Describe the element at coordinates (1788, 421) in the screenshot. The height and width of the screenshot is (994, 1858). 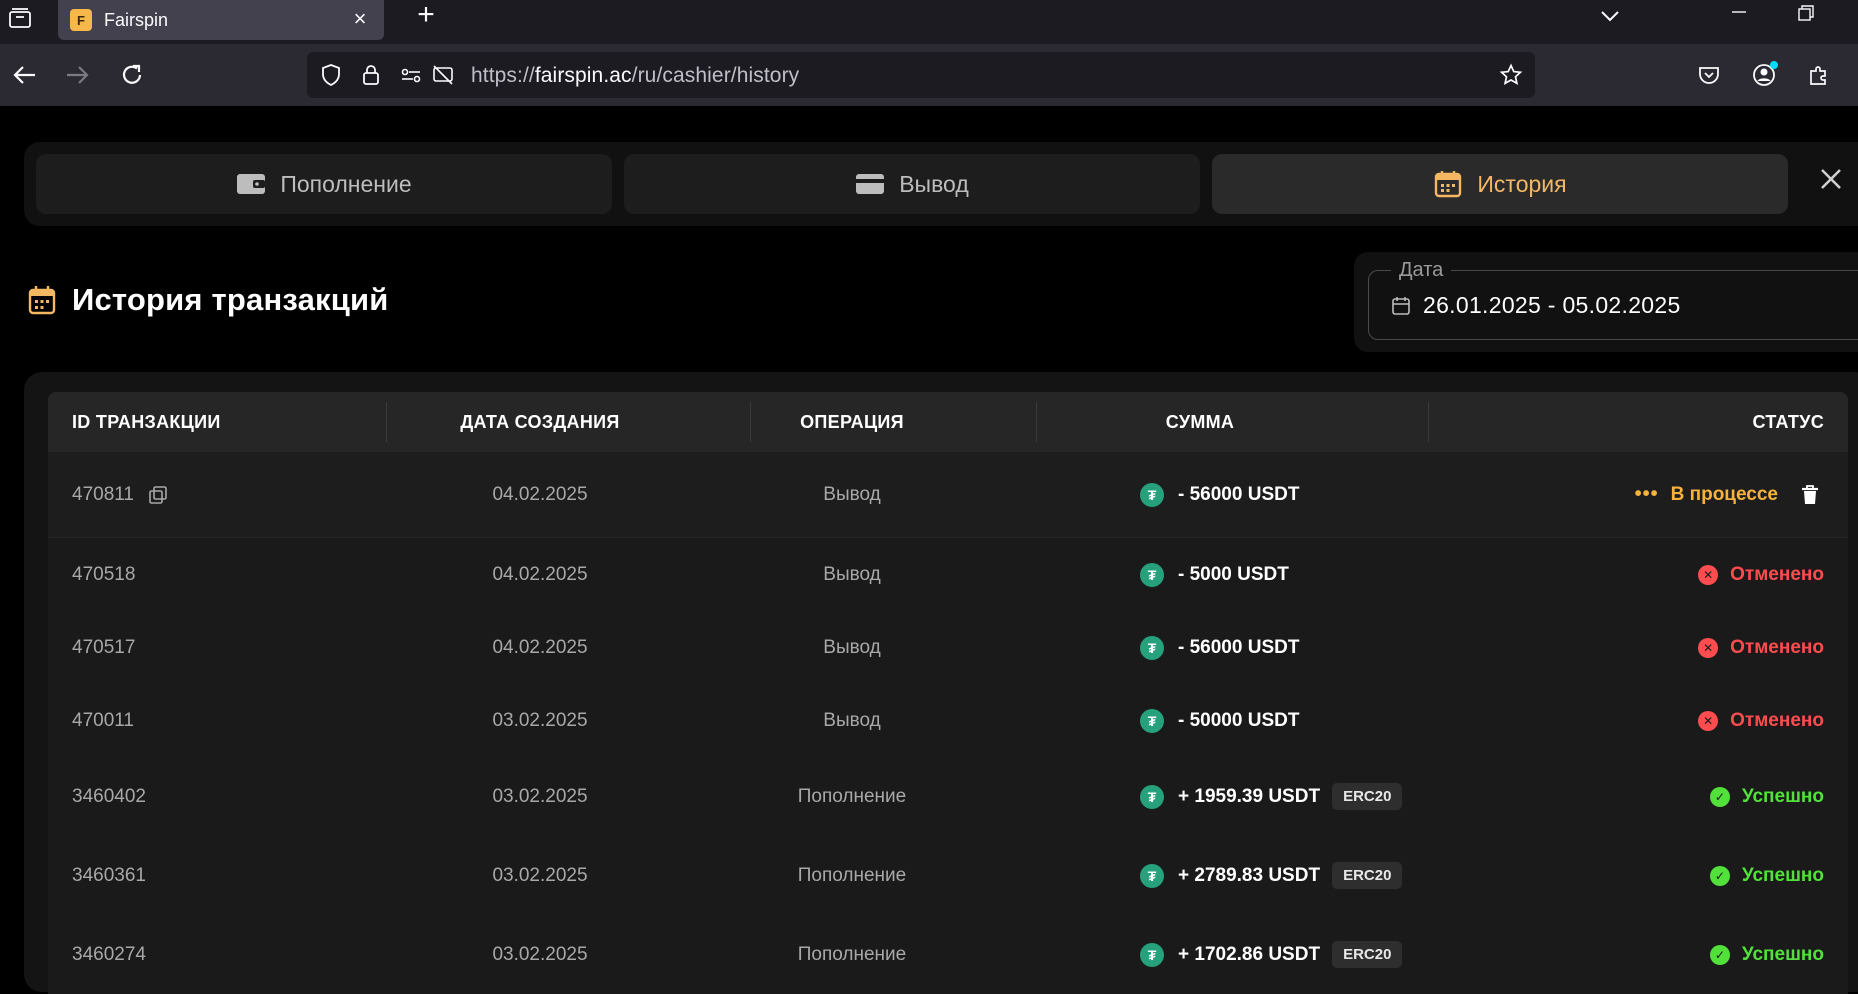
I see `header-status: СТАТУС` at that location.